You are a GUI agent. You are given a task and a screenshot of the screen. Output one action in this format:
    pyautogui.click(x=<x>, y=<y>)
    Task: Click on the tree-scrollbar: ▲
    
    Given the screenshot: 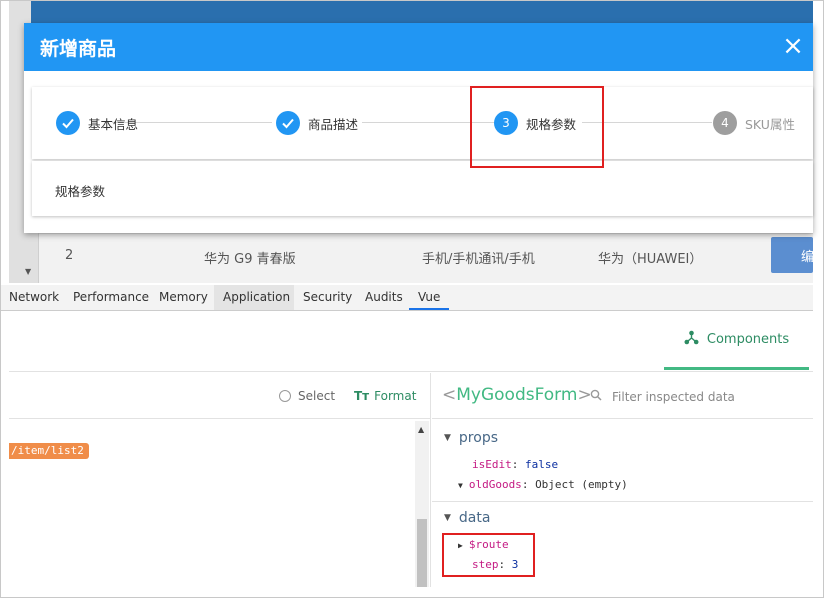 What is the action you would take?
    pyautogui.click(x=422, y=504)
    